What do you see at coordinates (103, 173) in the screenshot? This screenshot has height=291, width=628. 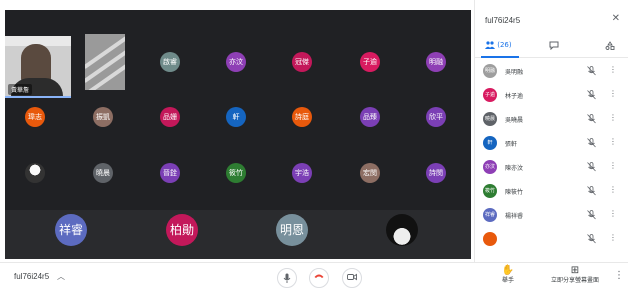 I see `participant-avatar: 曉晨` at bounding box center [103, 173].